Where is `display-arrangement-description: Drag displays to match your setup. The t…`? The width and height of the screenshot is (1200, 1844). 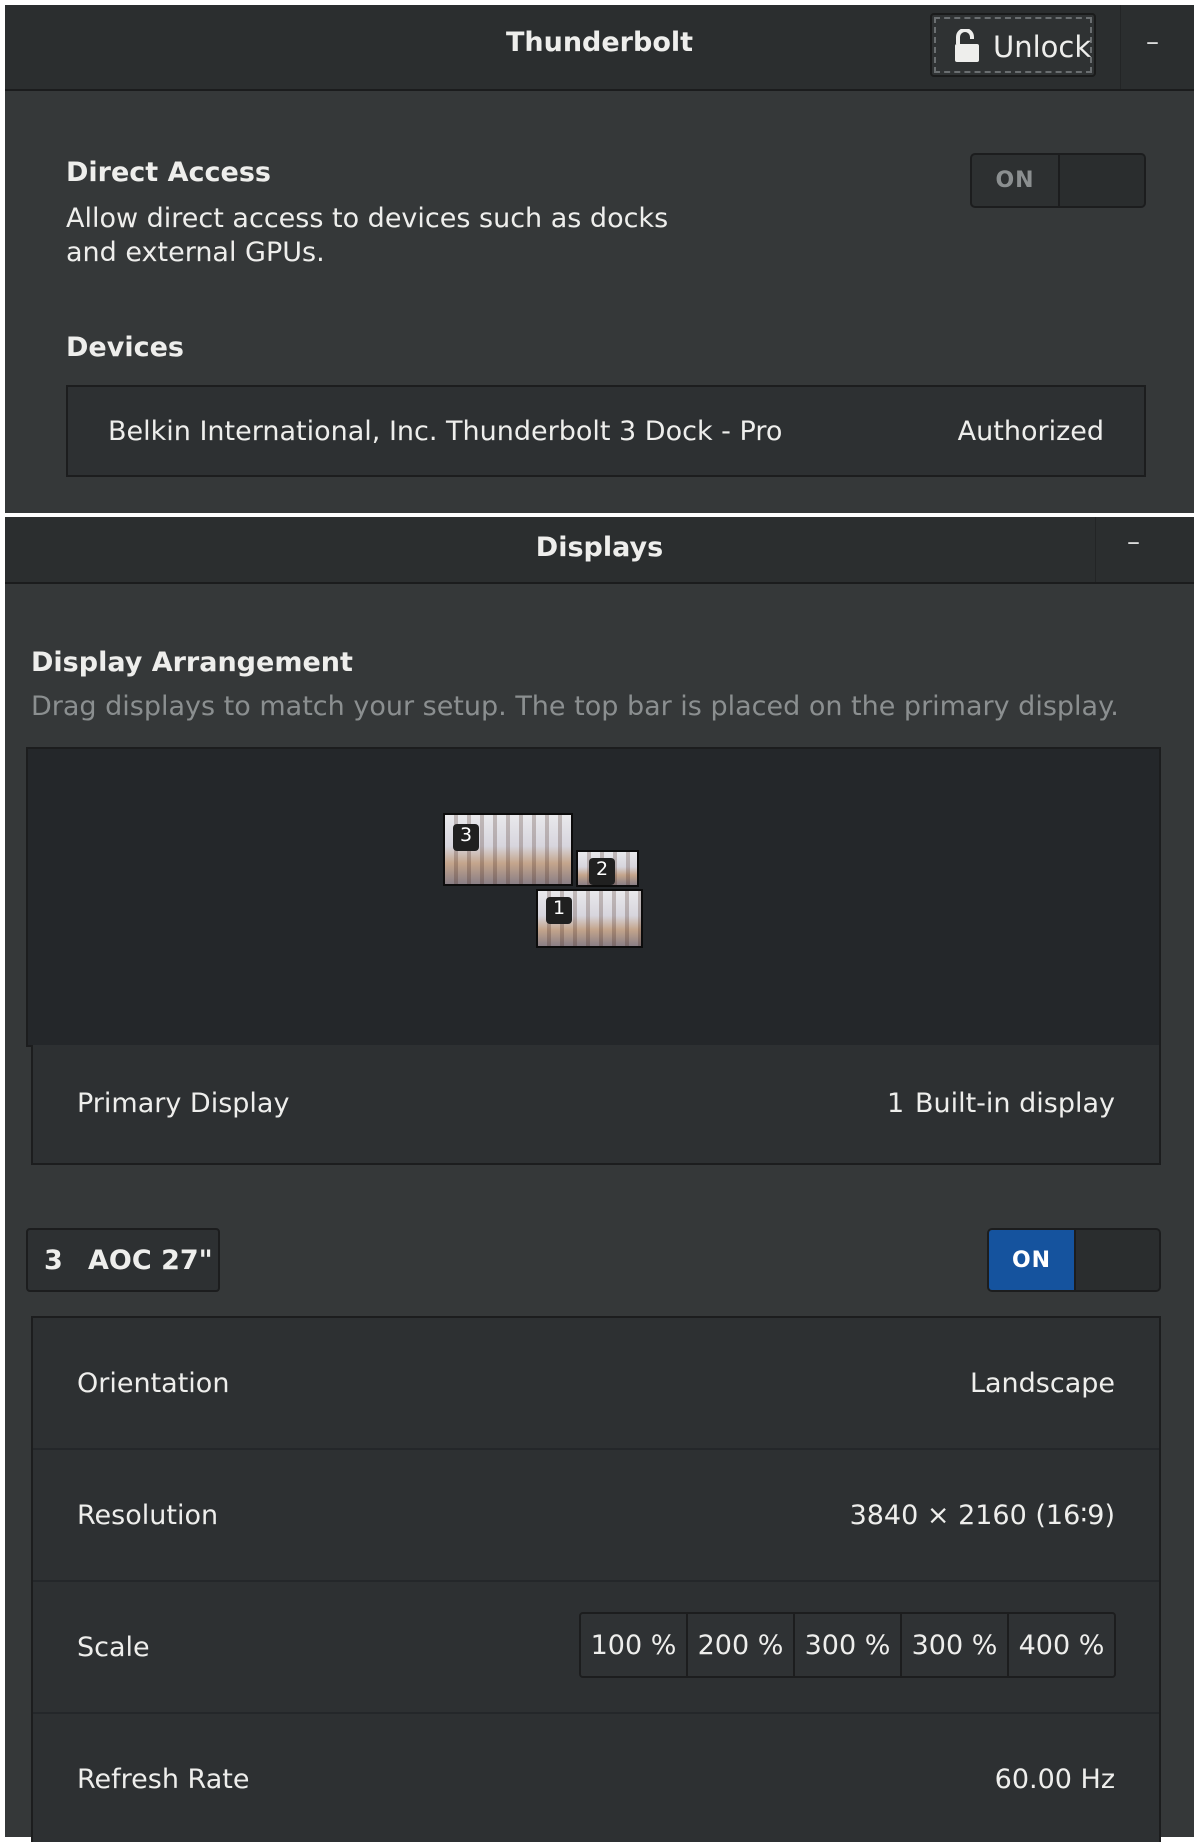 display-arrangement-description: Drag displays to match your setup. The t… is located at coordinates (575, 706).